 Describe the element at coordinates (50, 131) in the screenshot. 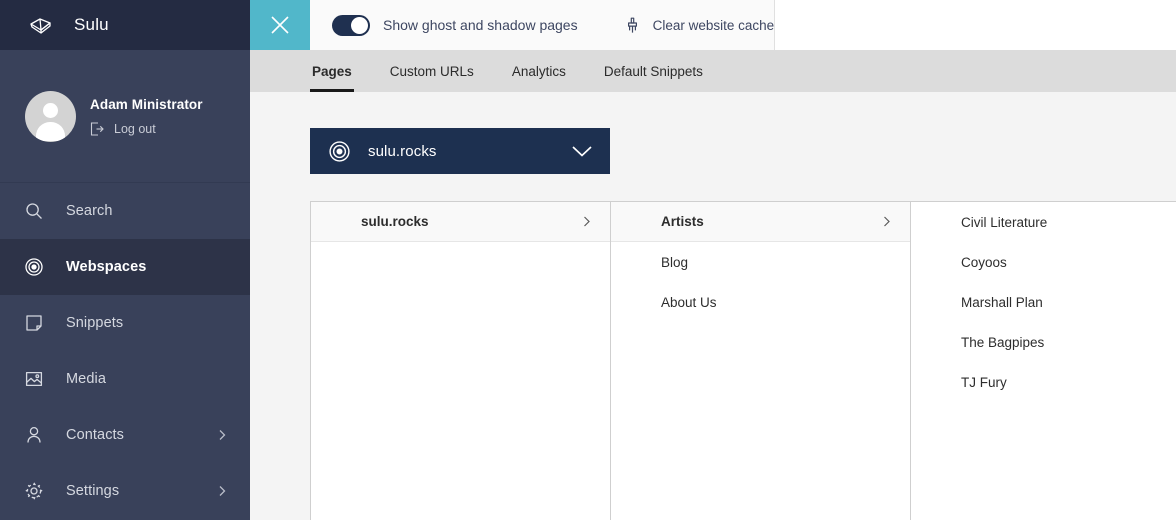

I see `avatar-body` at that location.